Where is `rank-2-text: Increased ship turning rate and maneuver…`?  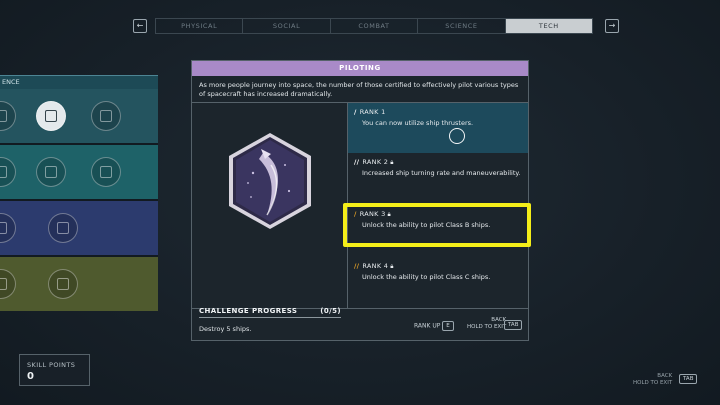
rank-2-text: Increased ship turning rate and maneuver… is located at coordinates (441, 173).